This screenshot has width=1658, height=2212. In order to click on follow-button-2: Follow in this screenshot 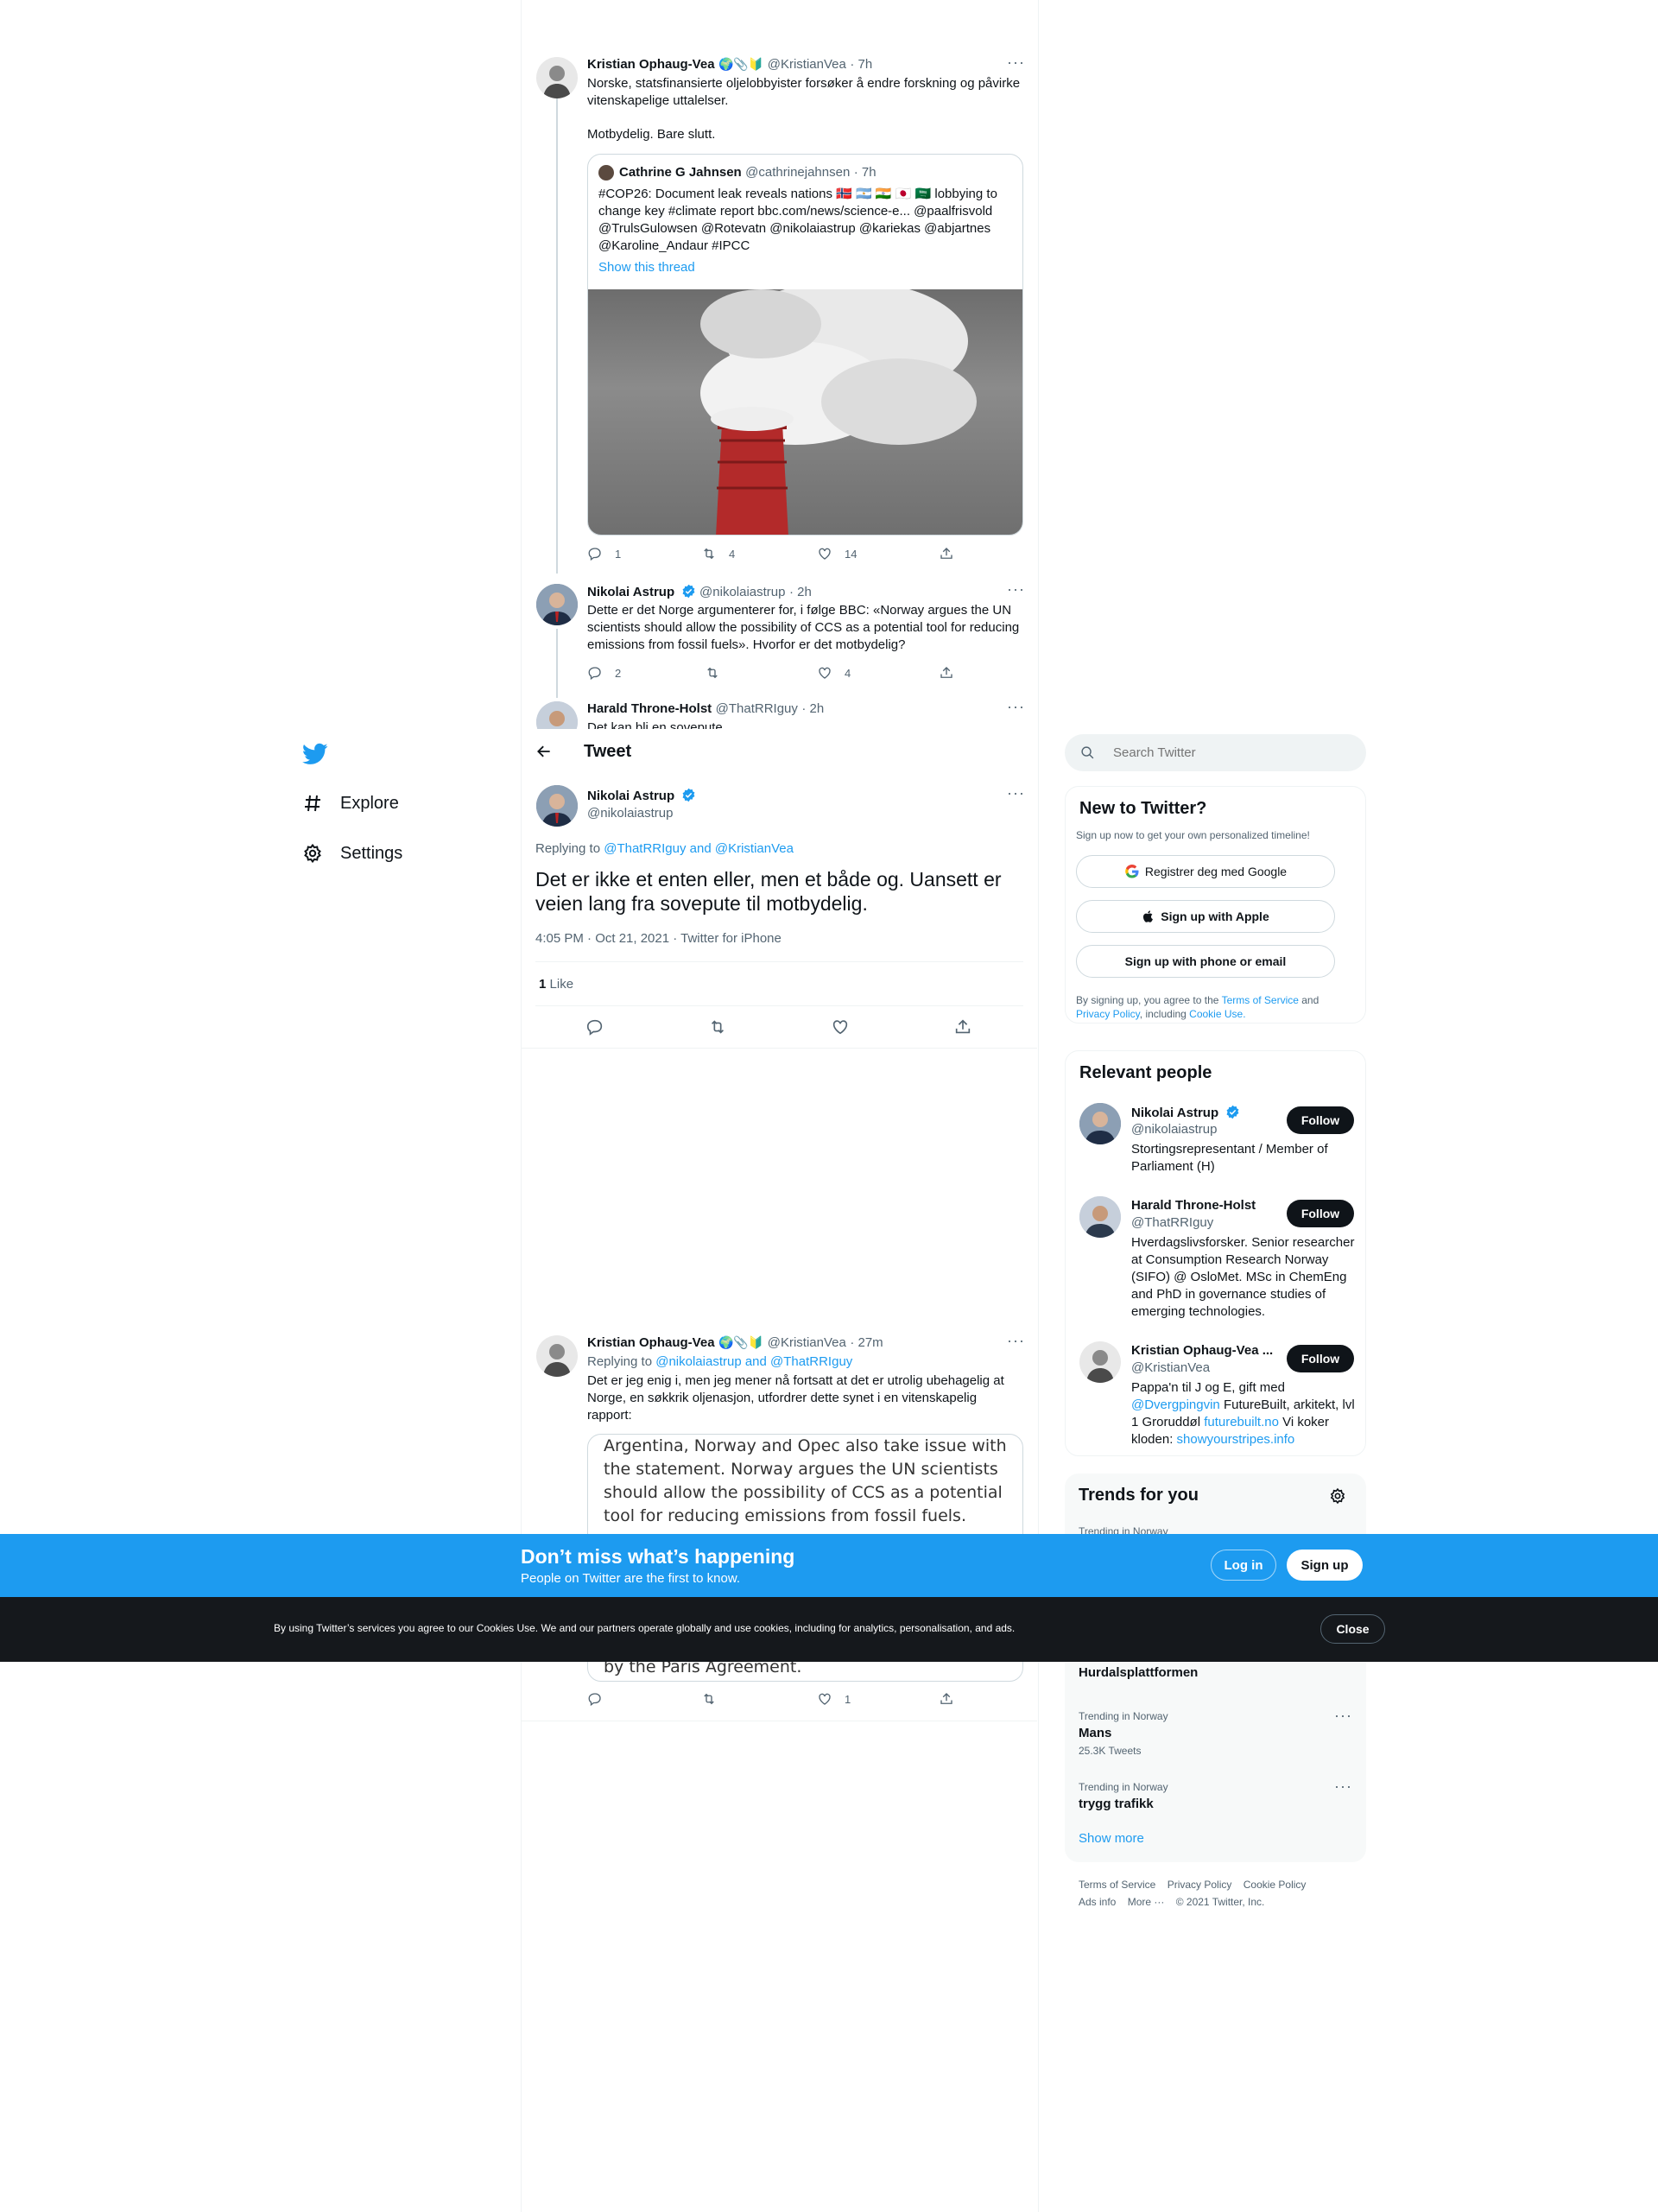, I will do `click(1320, 1213)`.